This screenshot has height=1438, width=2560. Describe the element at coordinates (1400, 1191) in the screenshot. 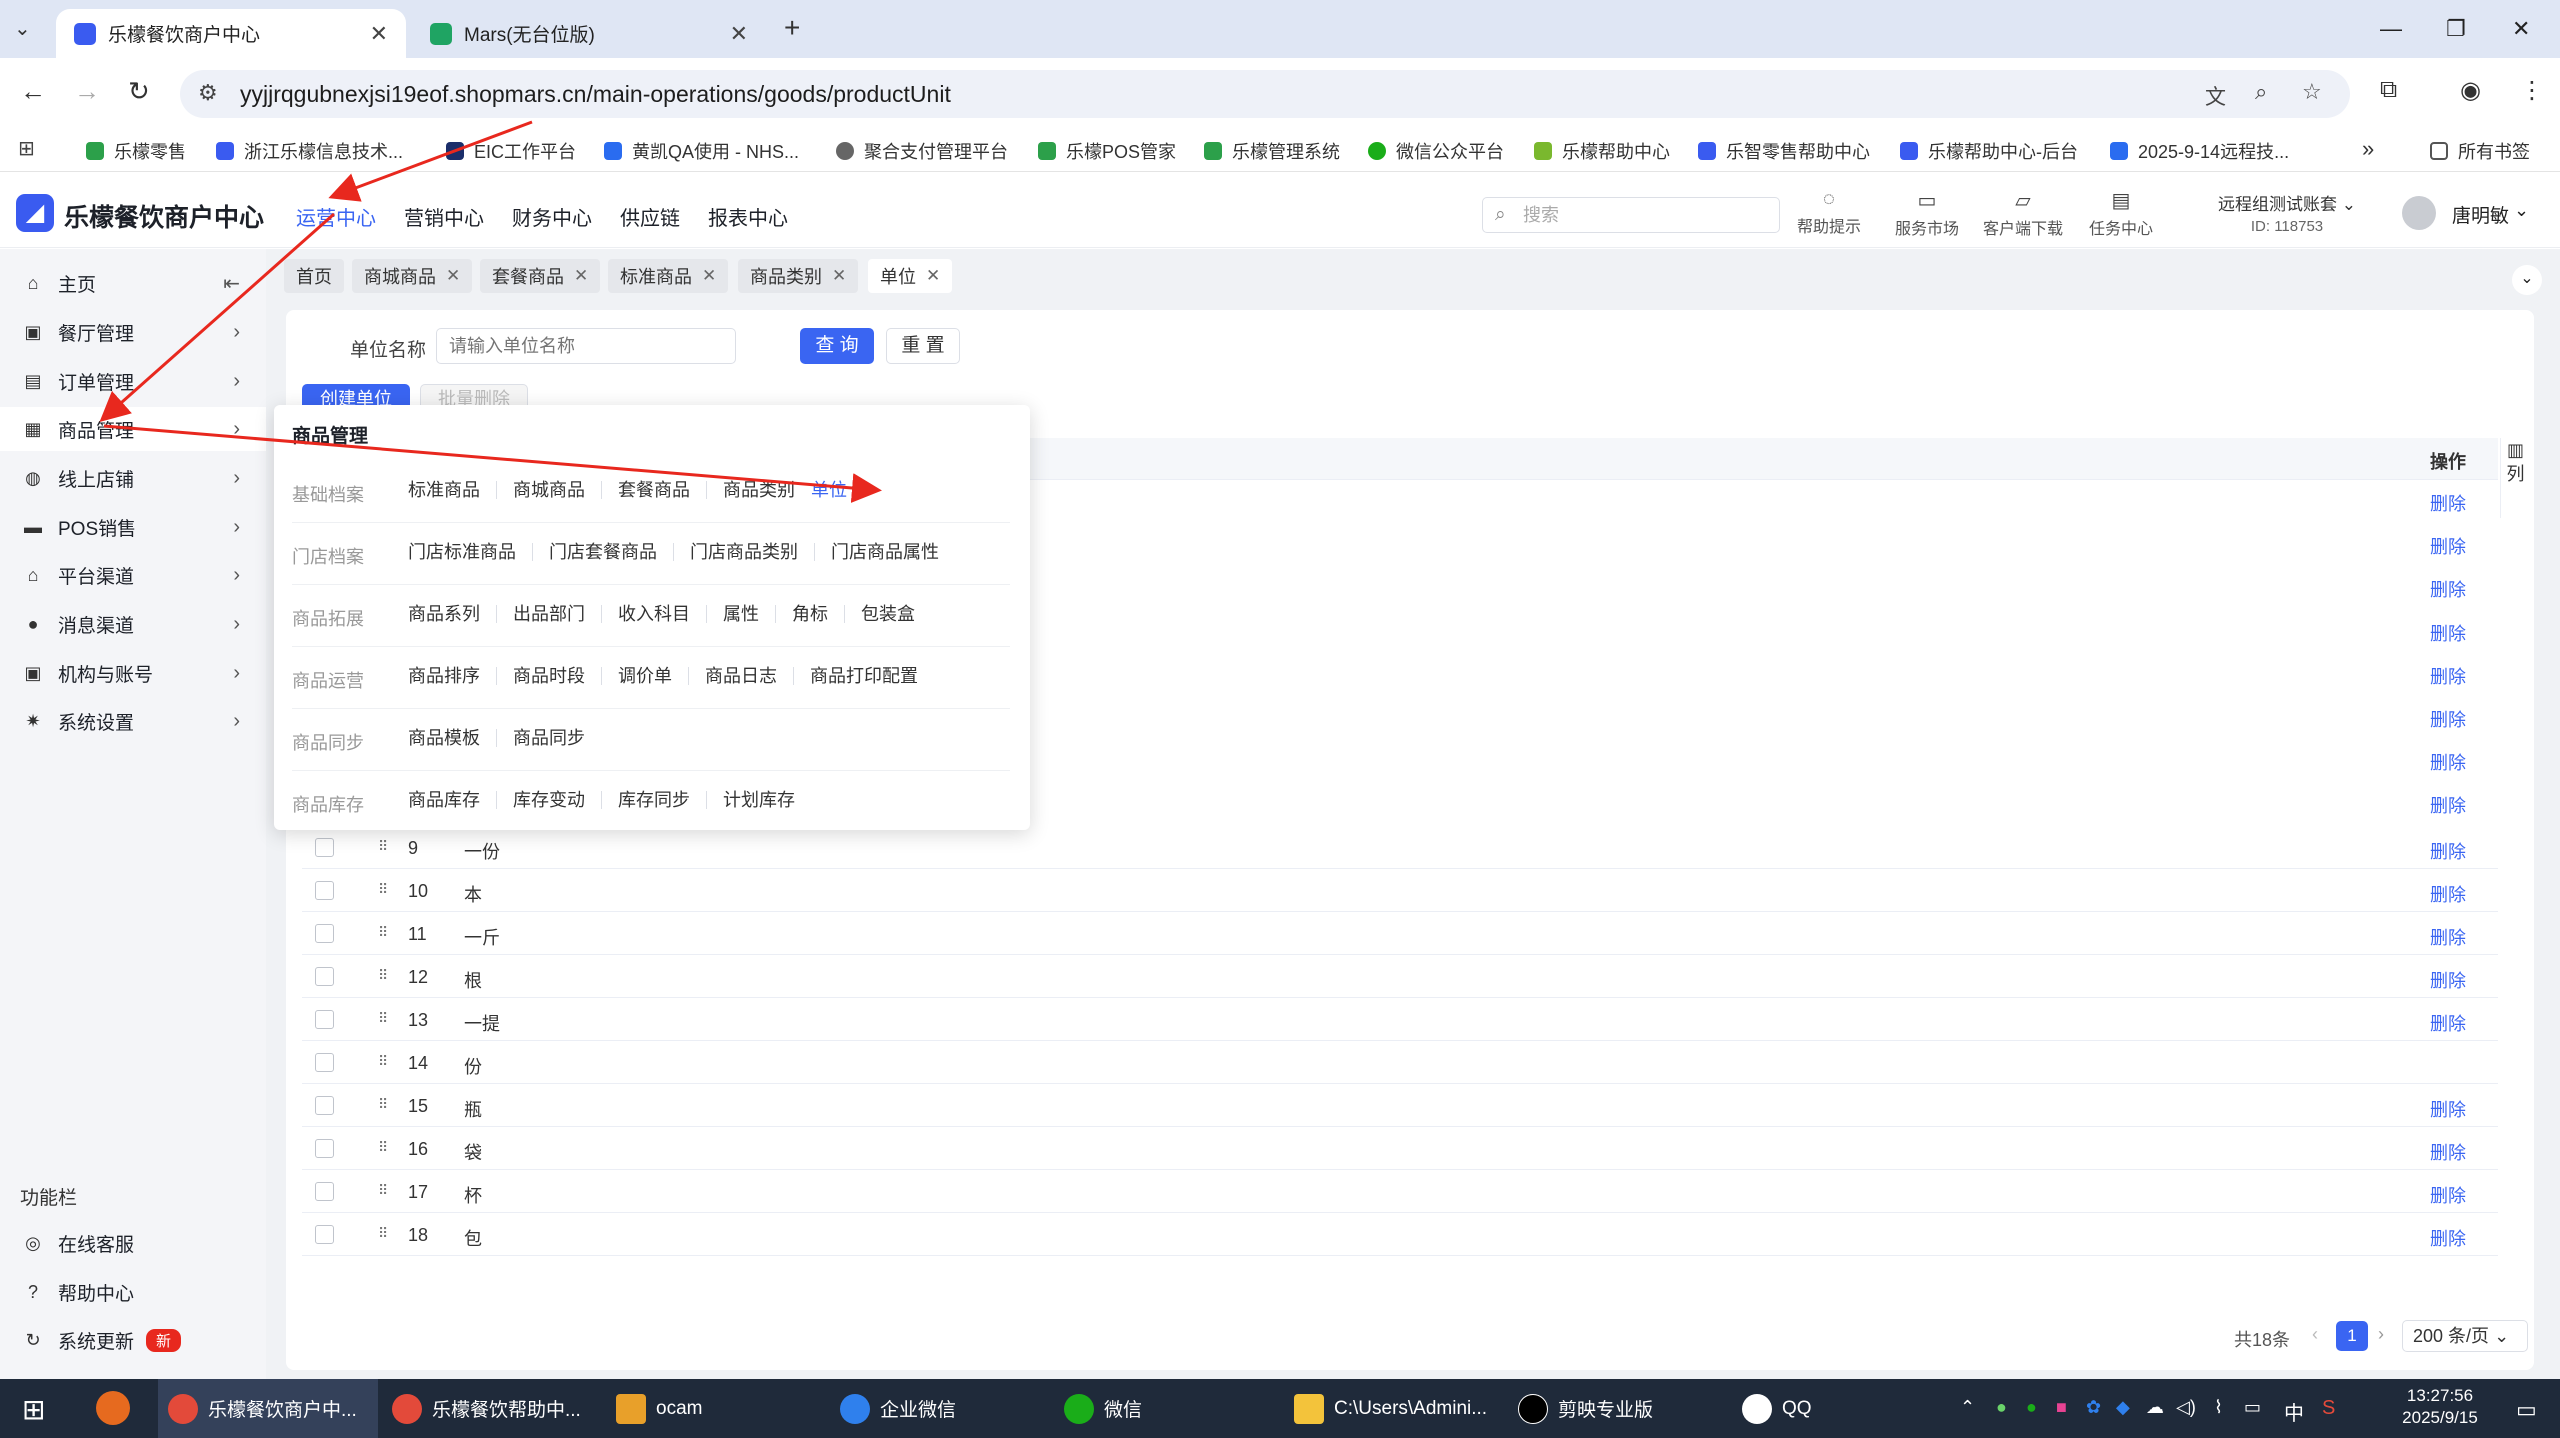

I see `table-row: ⠿ 17 杯删除` at that location.